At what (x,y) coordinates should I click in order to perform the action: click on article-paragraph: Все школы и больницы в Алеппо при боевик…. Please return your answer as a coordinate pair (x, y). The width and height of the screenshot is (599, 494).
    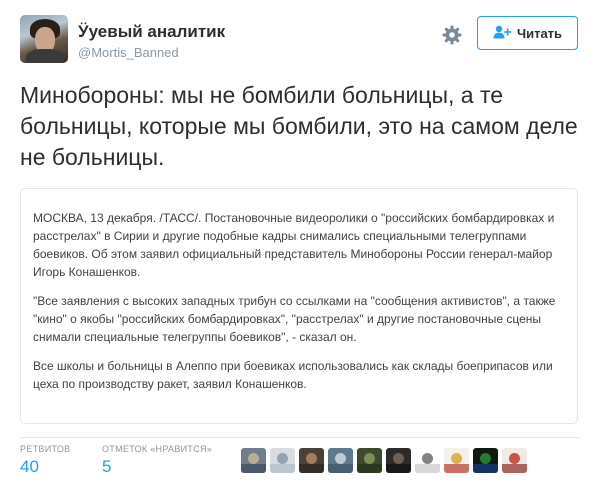
    Looking at the image, I should click on (293, 375).